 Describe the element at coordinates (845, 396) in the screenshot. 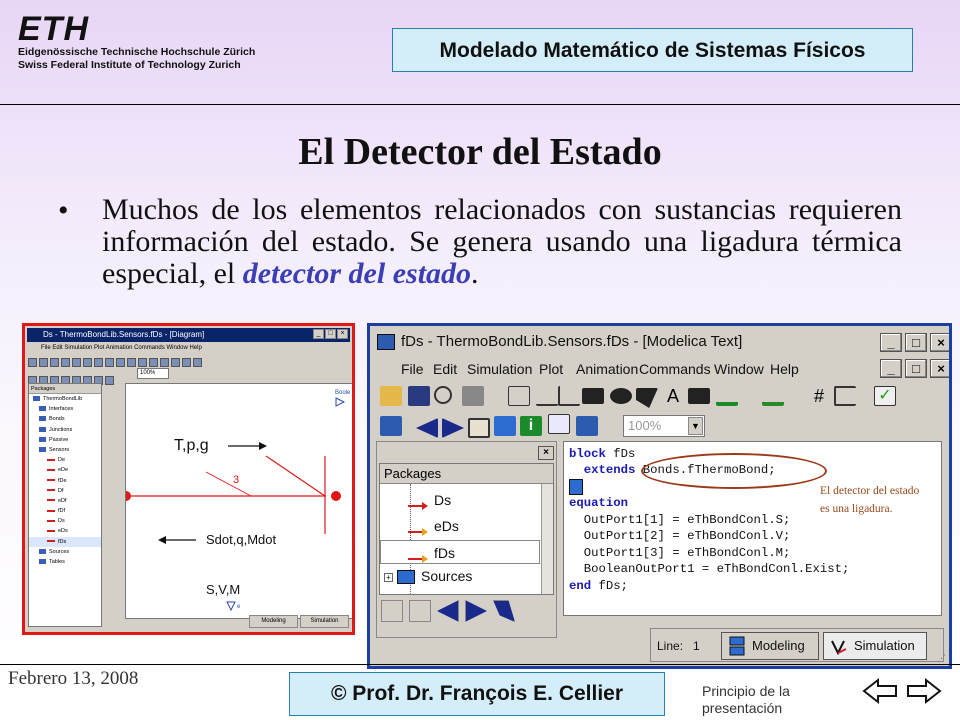

I see `connect-mode-icon` at that location.